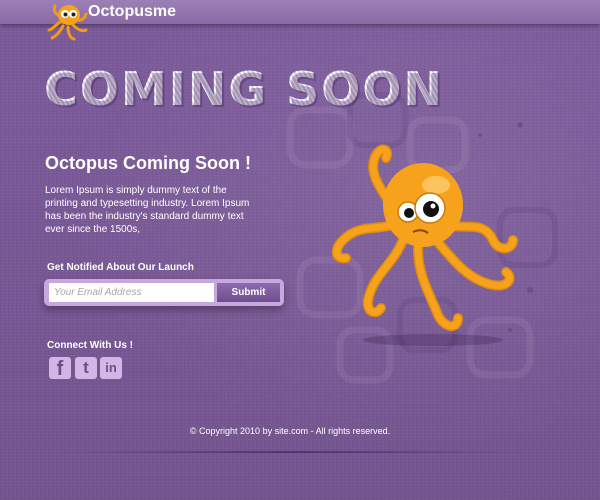  I want to click on submit-button: Submit, so click(248, 292).